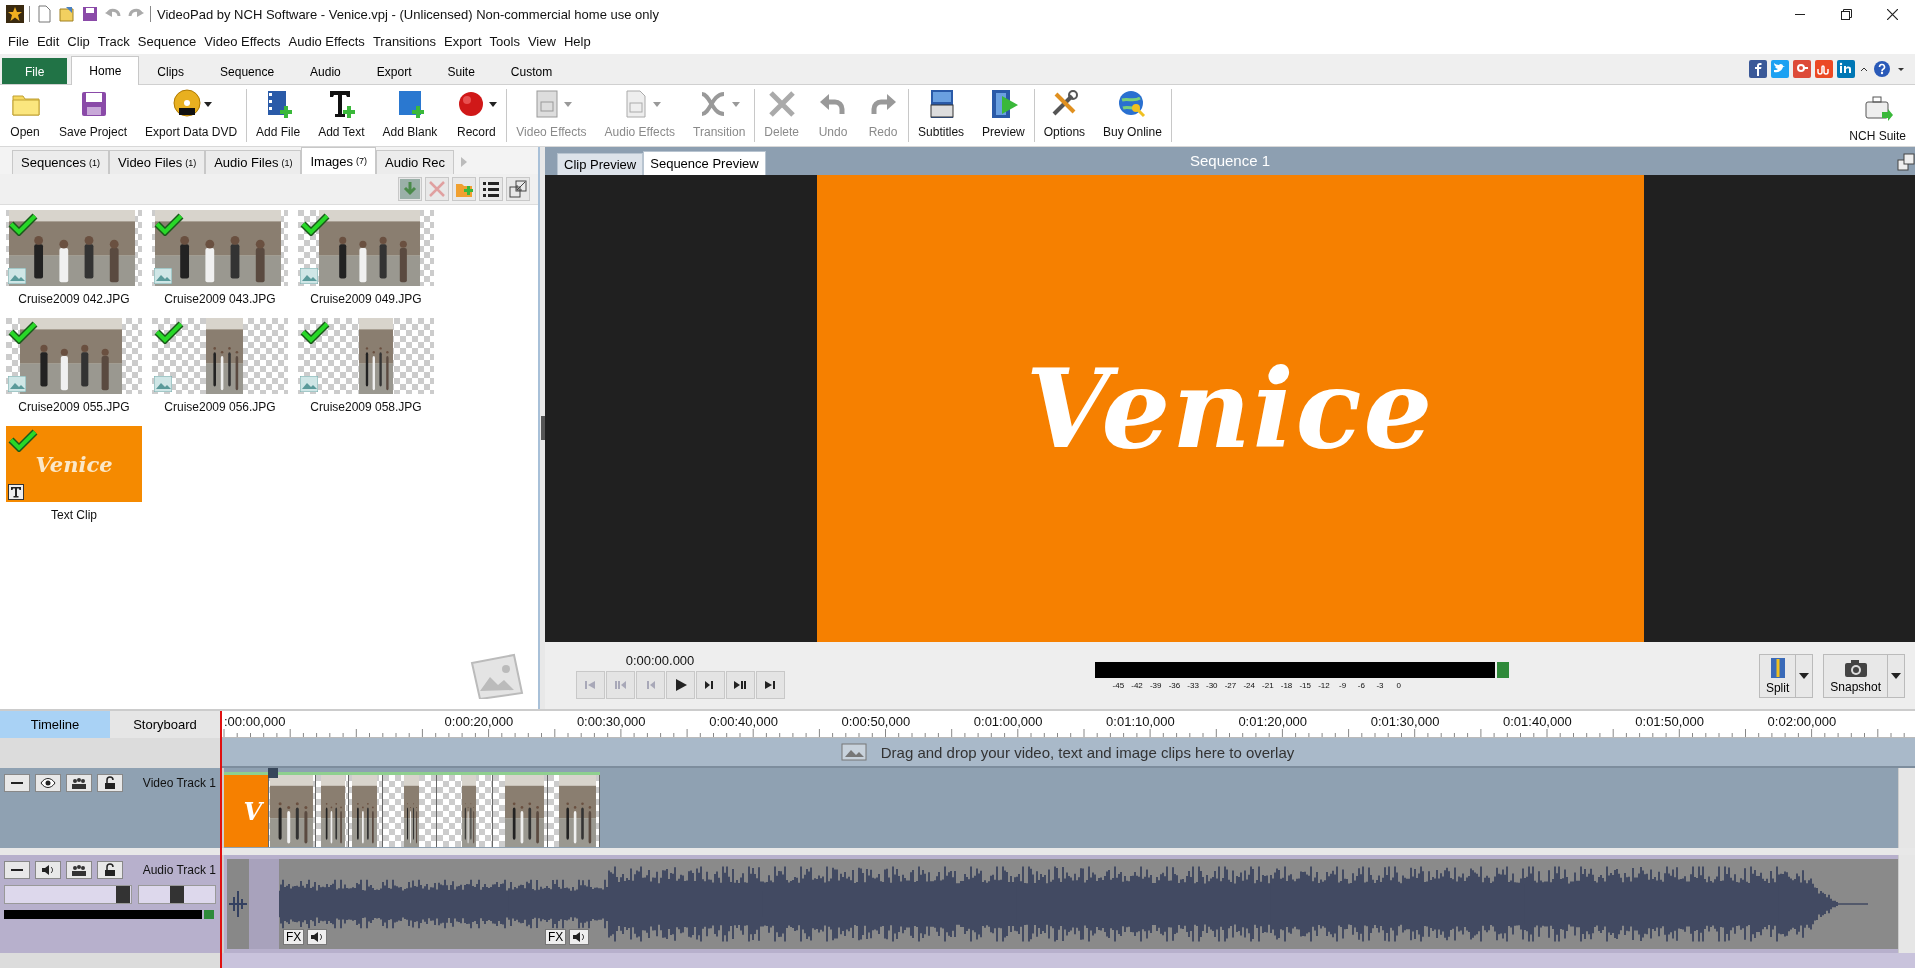 The height and width of the screenshot is (968, 1915). I want to click on menu-item: File, so click(18, 41).